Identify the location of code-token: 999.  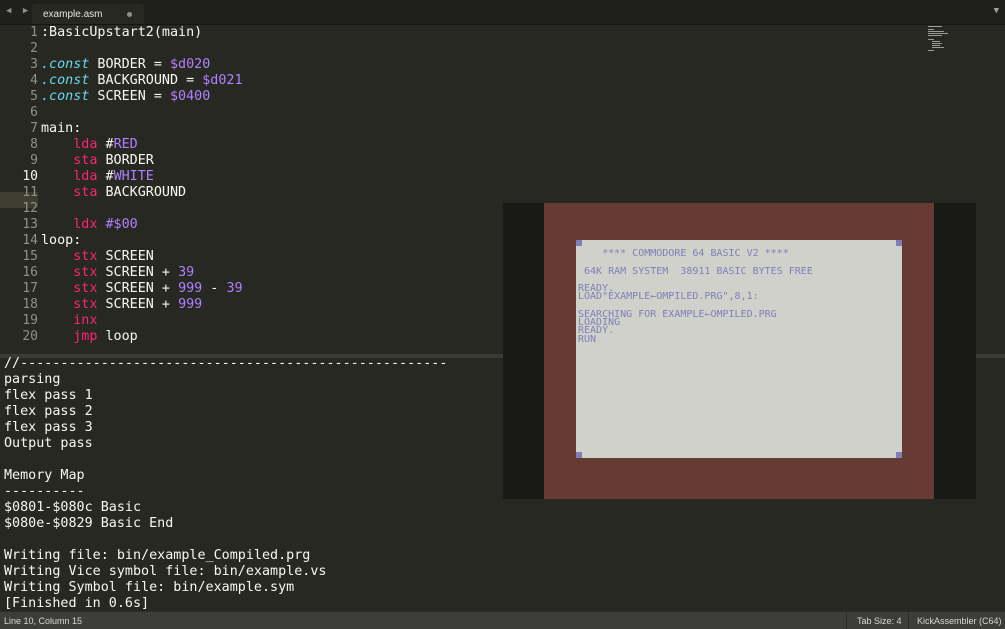
(190, 288).